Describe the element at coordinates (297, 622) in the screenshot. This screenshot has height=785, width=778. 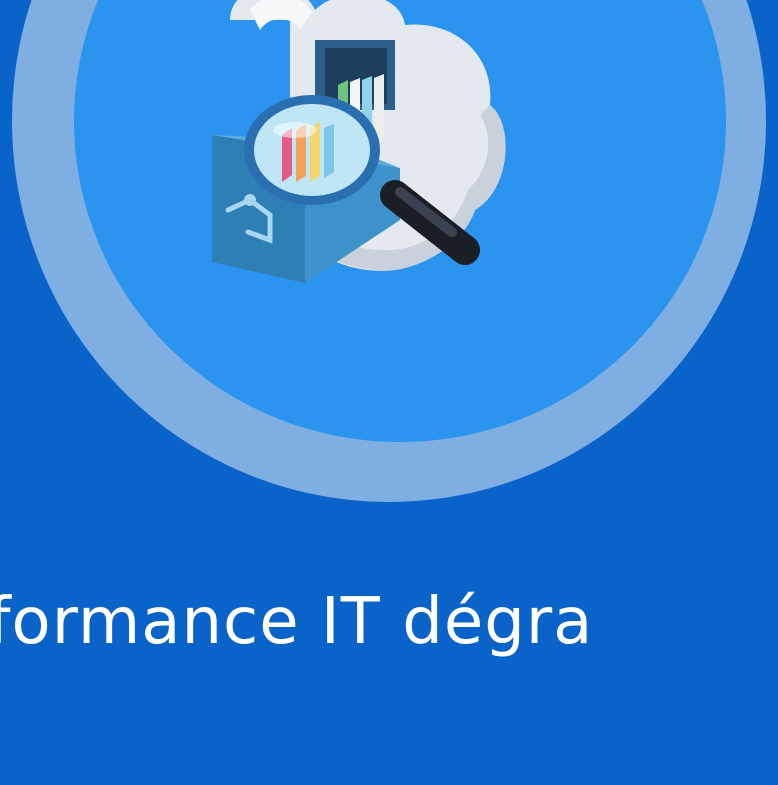
I see `page-title: formance IT dégra` at that location.